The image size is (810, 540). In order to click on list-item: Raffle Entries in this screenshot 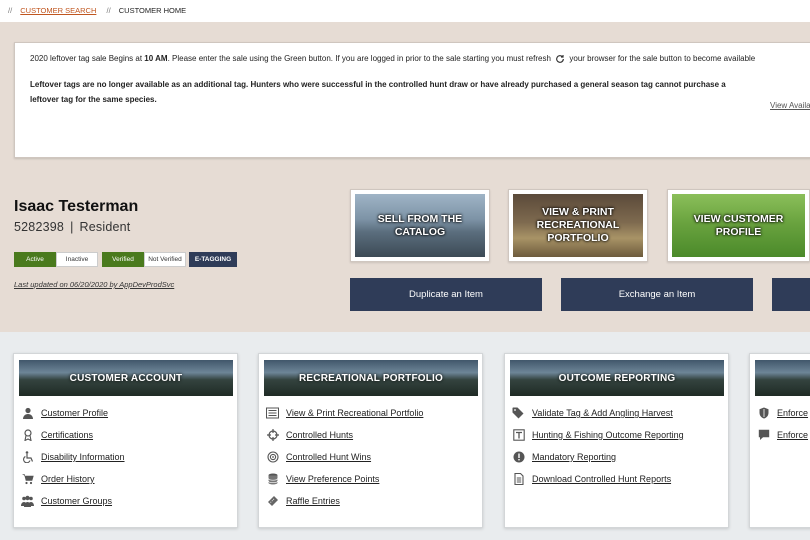, I will do `click(344, 501)`.